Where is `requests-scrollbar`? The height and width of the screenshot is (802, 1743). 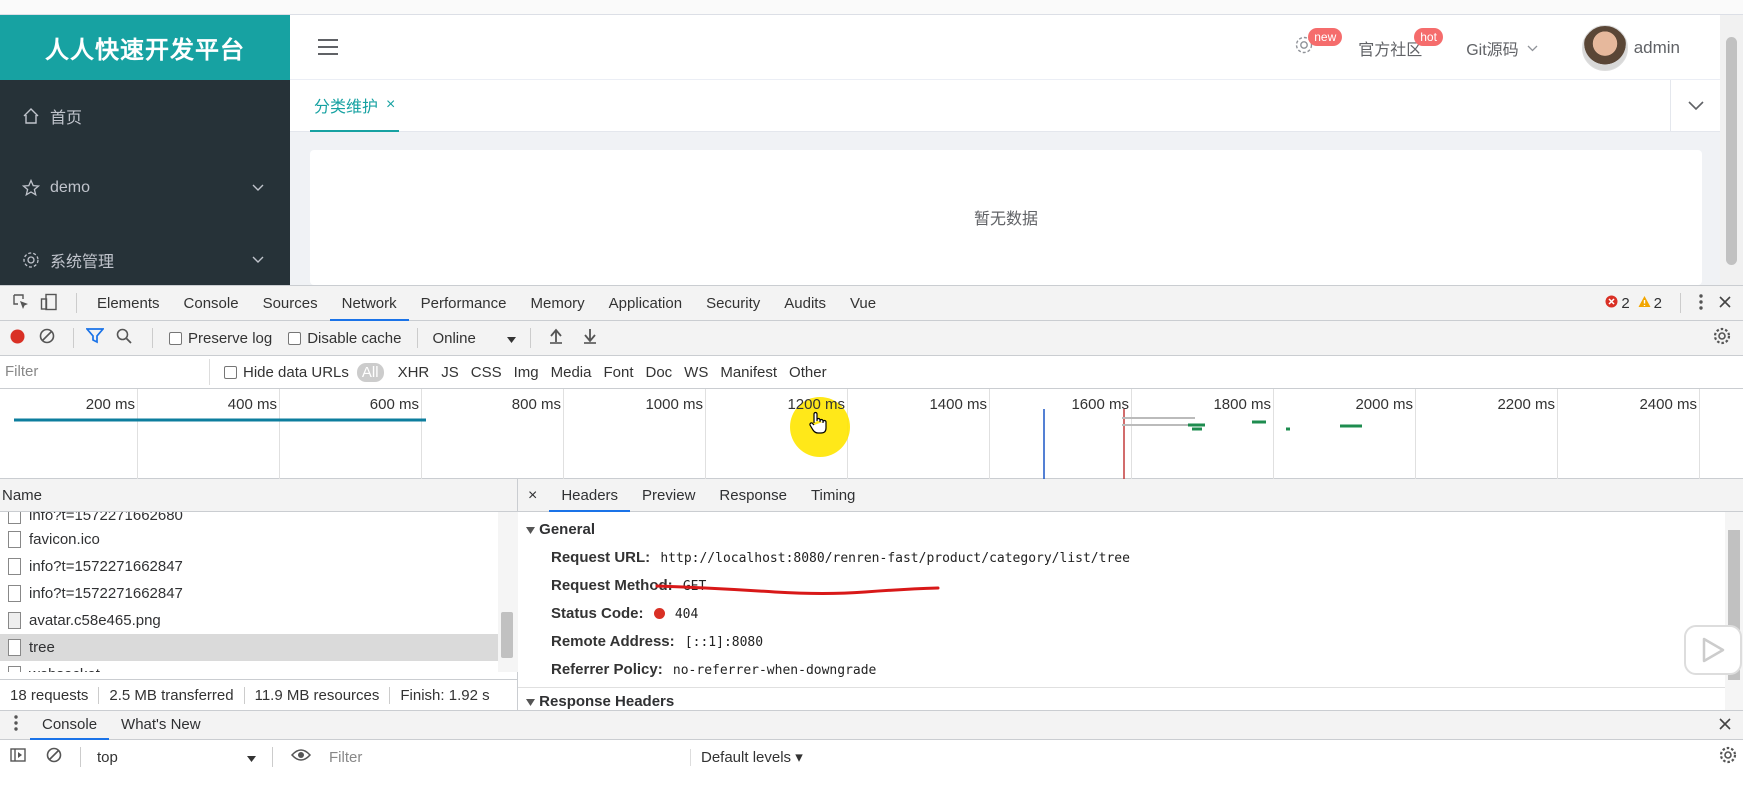 requests-scrollbar is located at coordinates (508, 592).